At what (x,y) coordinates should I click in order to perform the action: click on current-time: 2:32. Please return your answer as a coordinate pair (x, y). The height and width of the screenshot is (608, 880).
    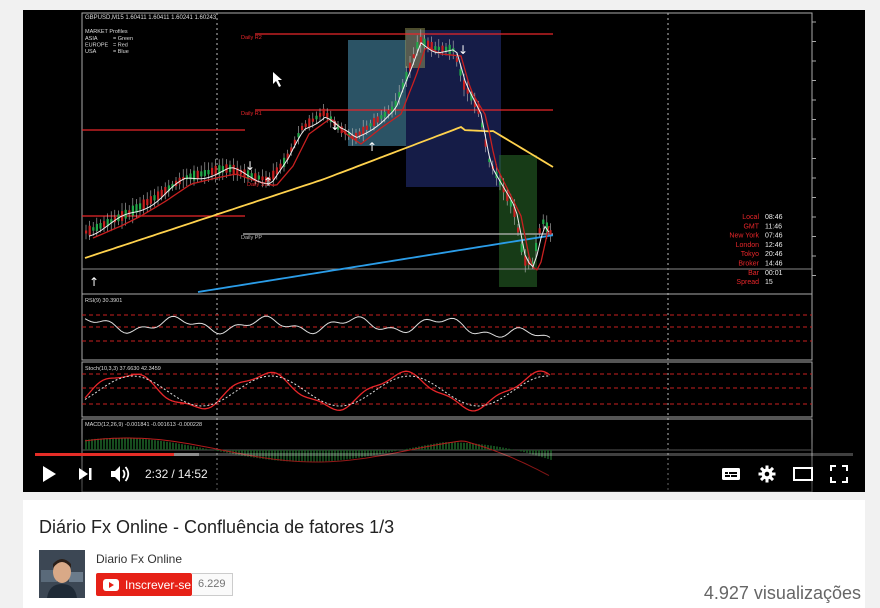
    Looking at the image, I should click on (157, 474).